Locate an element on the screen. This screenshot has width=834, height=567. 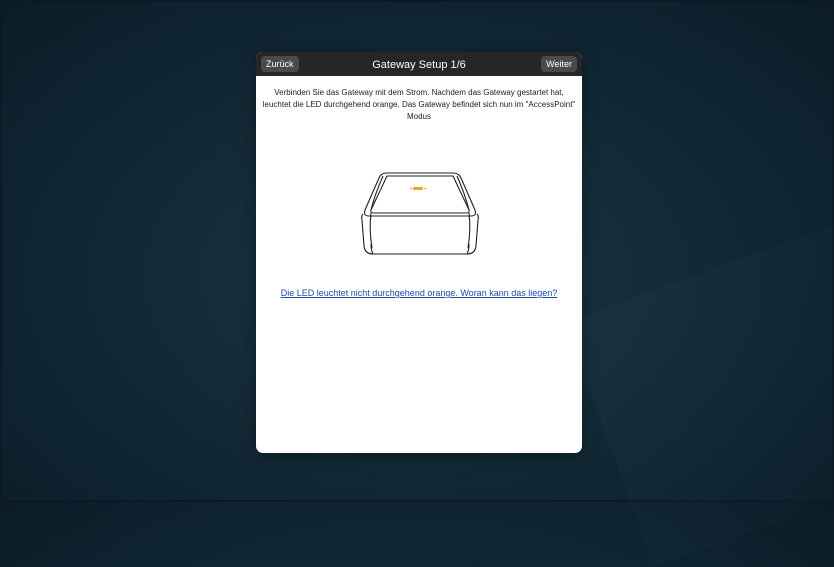
dialog-title: Gateway Setup 1/6 is located at coordinates (419, 65).